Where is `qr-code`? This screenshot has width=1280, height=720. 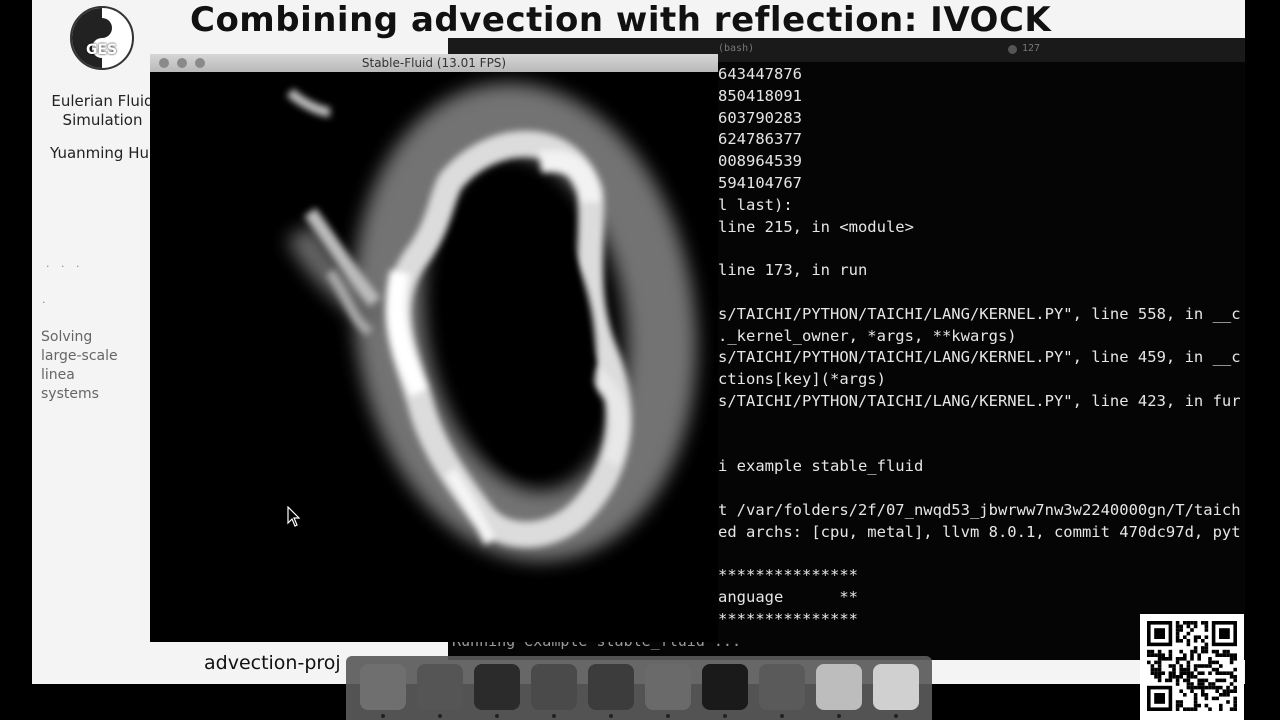 qr-code is located at coordinates (1192, 667).